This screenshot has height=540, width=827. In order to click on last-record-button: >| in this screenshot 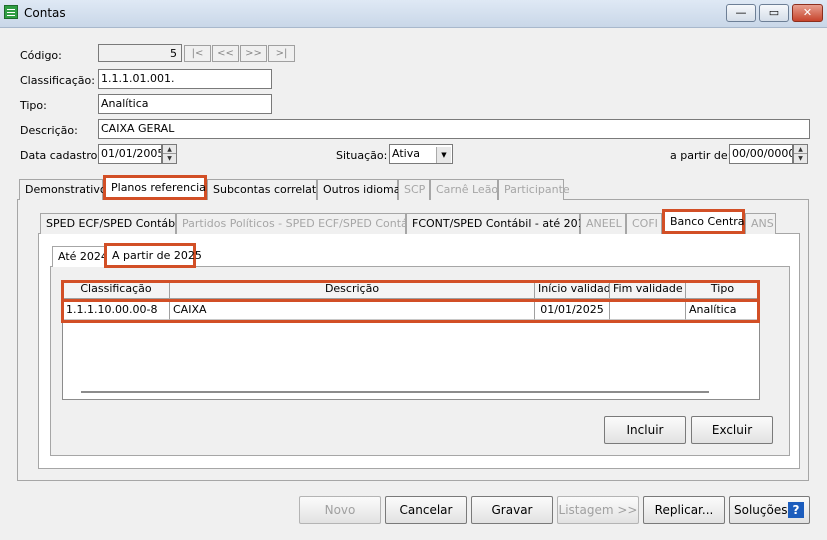, I will do `click(281, 53)`.